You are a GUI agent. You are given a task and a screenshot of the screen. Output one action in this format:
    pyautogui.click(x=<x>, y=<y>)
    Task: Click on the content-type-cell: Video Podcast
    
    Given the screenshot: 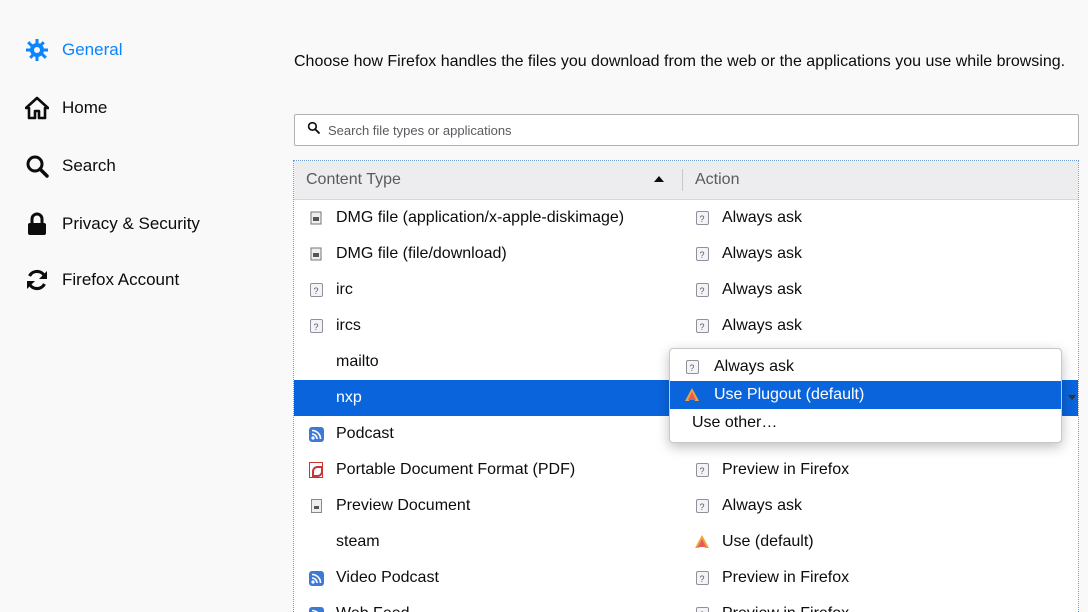 What is the action you would take?
    pyautogui.click(x=491, y=578)
    